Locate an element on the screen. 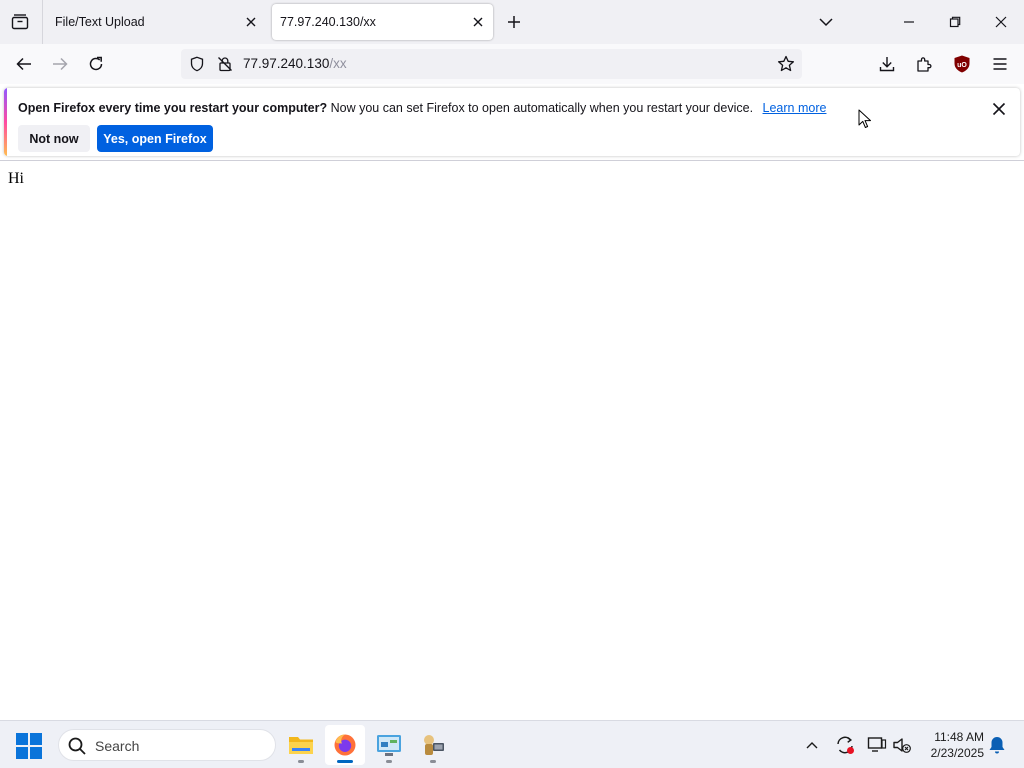 The height and width of the screenshot is (768, 1024). restore-button is located at coordinates (955, 22).